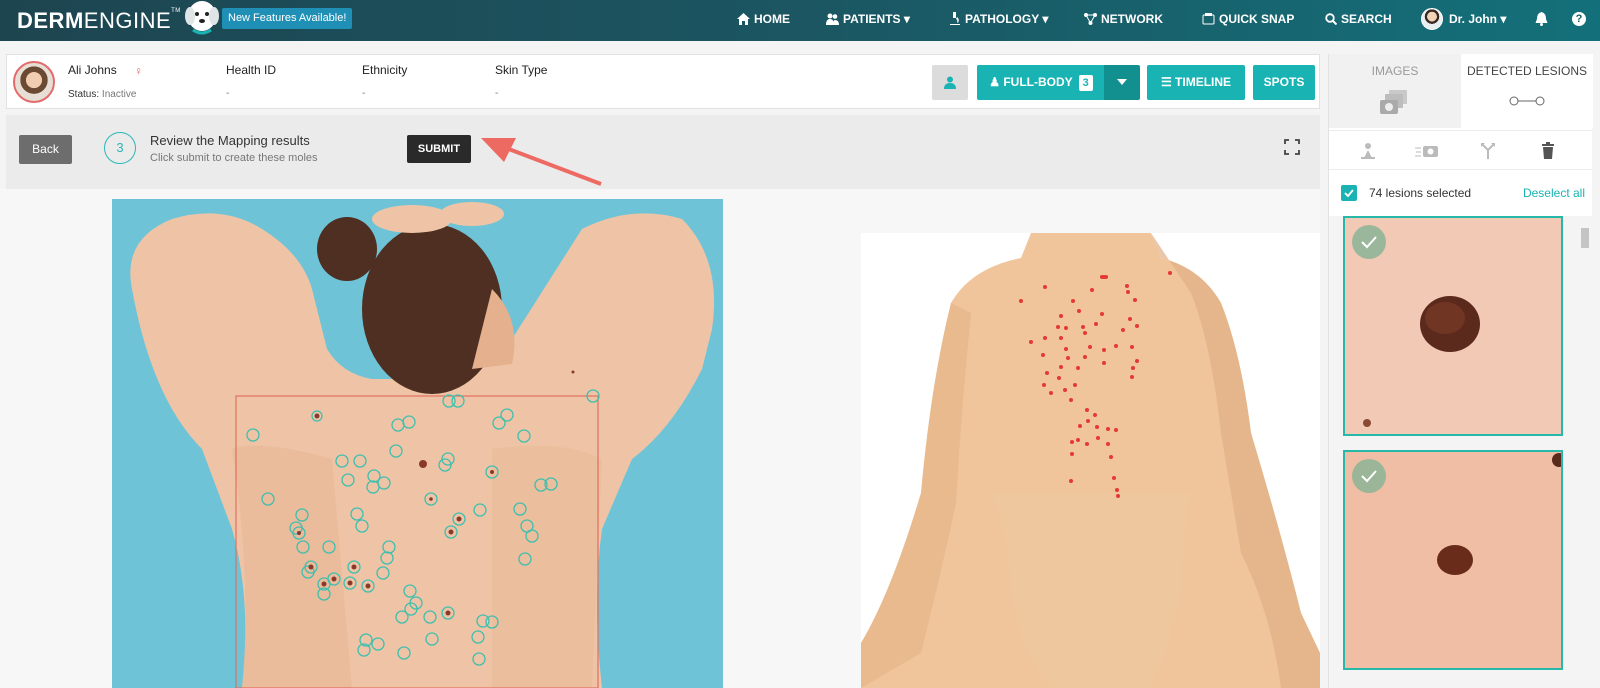 The width and height of the screenshot is (1600, 688). What do you see at coordinates (1041, 82) in the screenshot?
I see `full-body-button: ♟ FULL-BODY 3` at bounding box center [1041, 82].